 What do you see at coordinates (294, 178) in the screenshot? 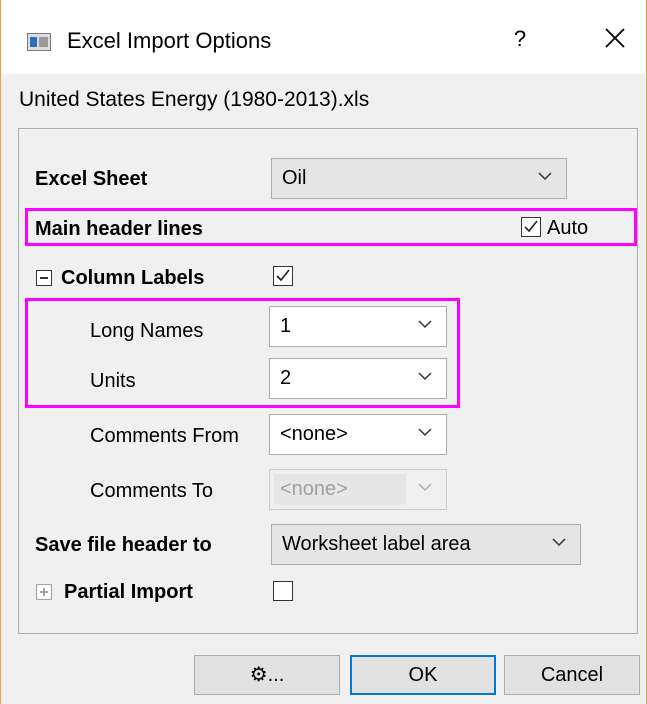
I see `excel-sheet-value: Oil` at bounding box center [294, 178].